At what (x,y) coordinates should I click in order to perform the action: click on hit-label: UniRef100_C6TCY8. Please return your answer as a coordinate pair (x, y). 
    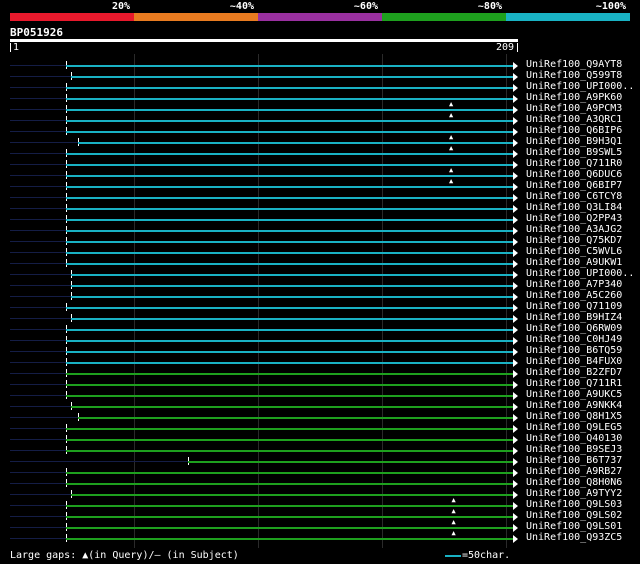
    Looking at the image, I should click on (574, 196).